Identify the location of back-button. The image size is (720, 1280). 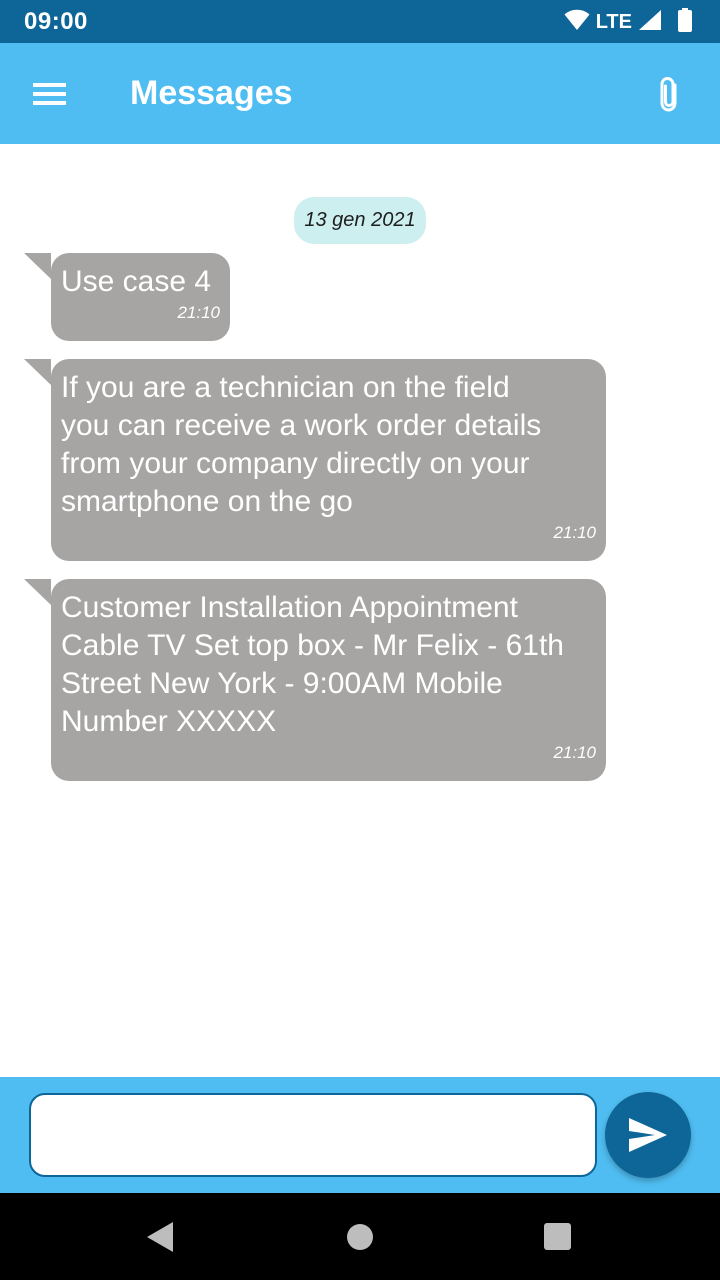
(160, 1236).